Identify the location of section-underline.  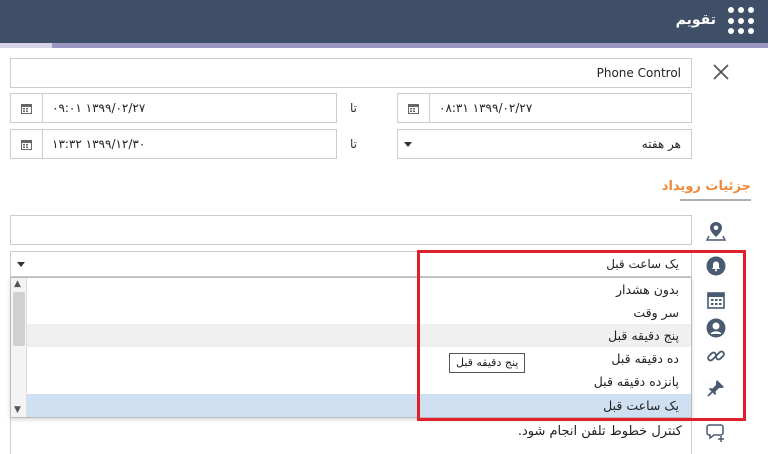
(715, 200).